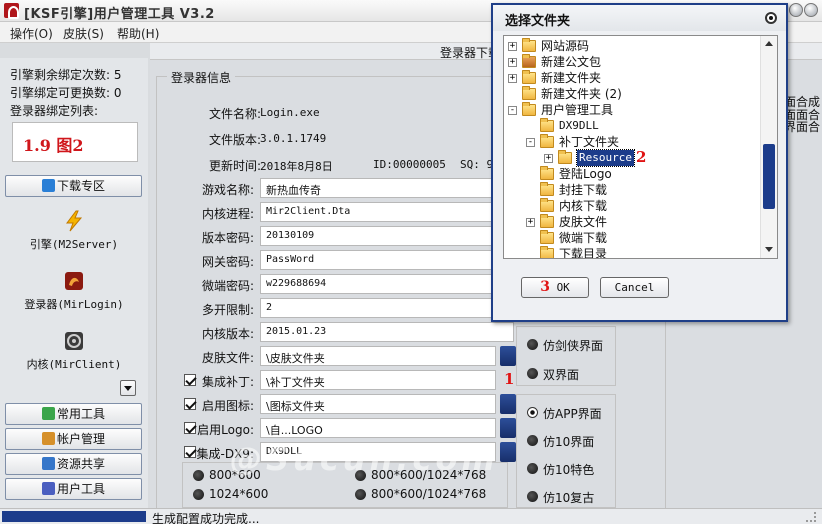 Image resolution: width=822 pixels, height=524 pixels. Describe the element at coordinates (387, 188) in the screenshot. I see `game-name-field: 新热血传奇` at that location.